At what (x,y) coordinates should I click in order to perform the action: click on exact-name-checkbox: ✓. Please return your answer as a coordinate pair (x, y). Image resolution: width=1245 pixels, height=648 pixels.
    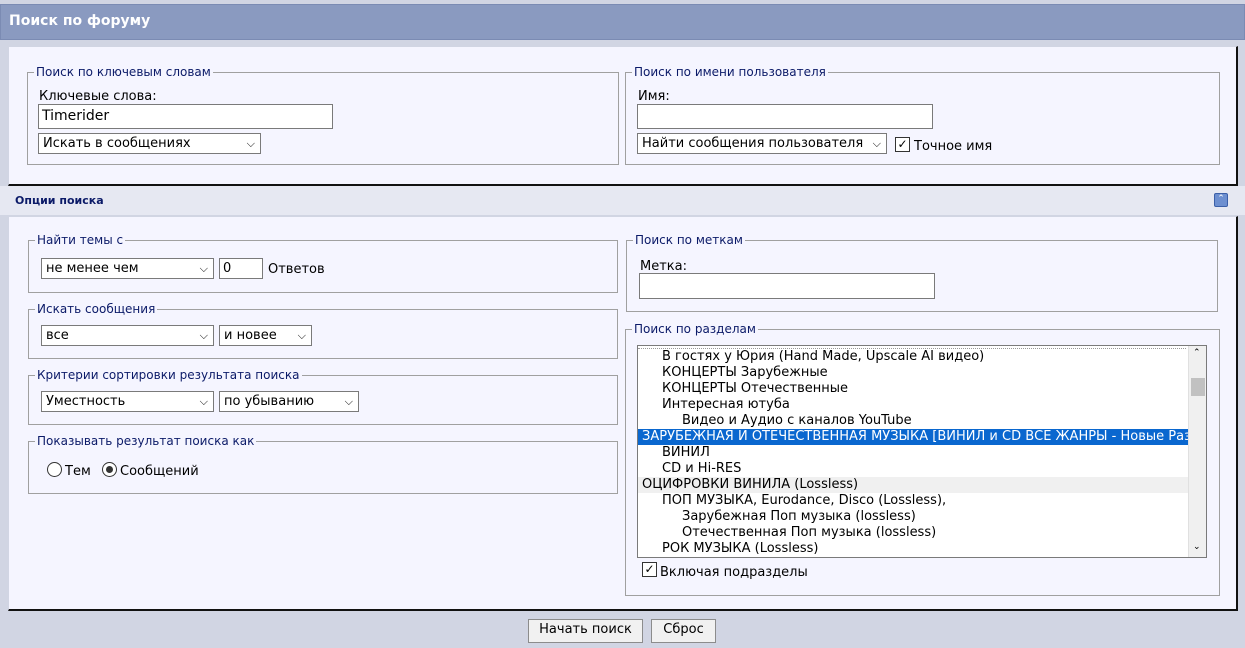
    Looking at the image, I should click on (902, 144).